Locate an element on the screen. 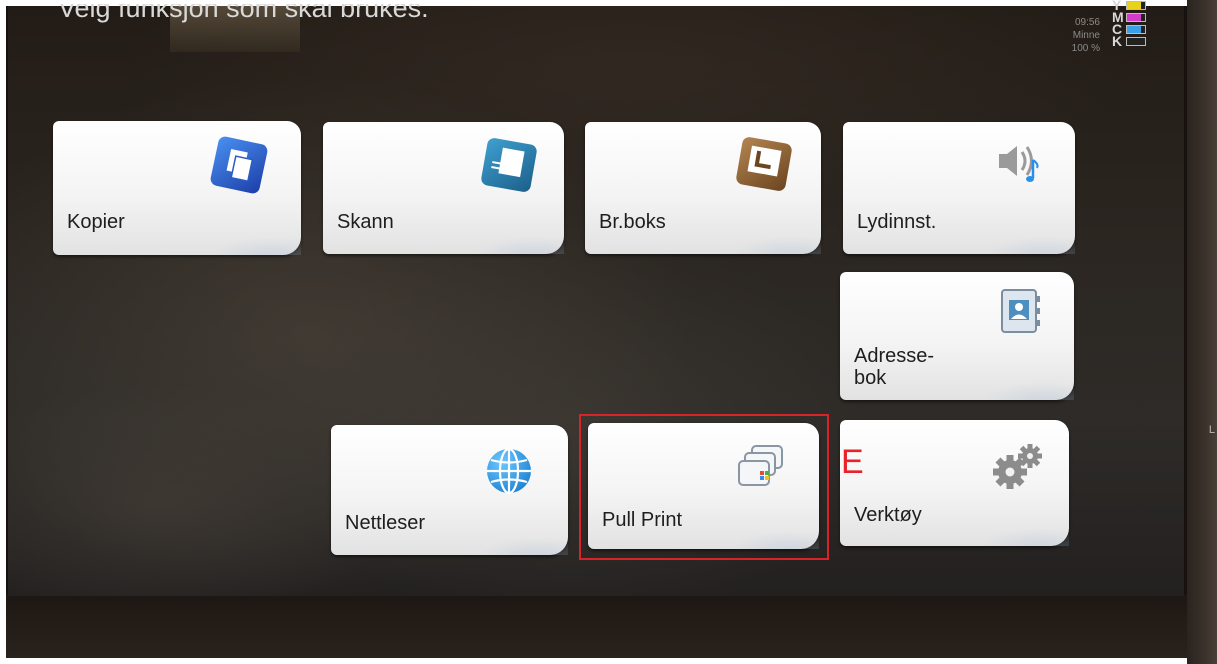 Image resolution: width=1217 pixels, height=664 pixels. address-book-icon is located at coordinates (1020, 313).